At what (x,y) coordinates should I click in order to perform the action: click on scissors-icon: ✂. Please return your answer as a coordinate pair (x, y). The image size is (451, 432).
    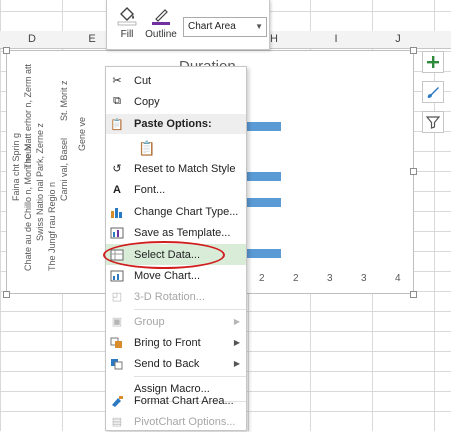
    Looking at the image, I should click on (117, 81).